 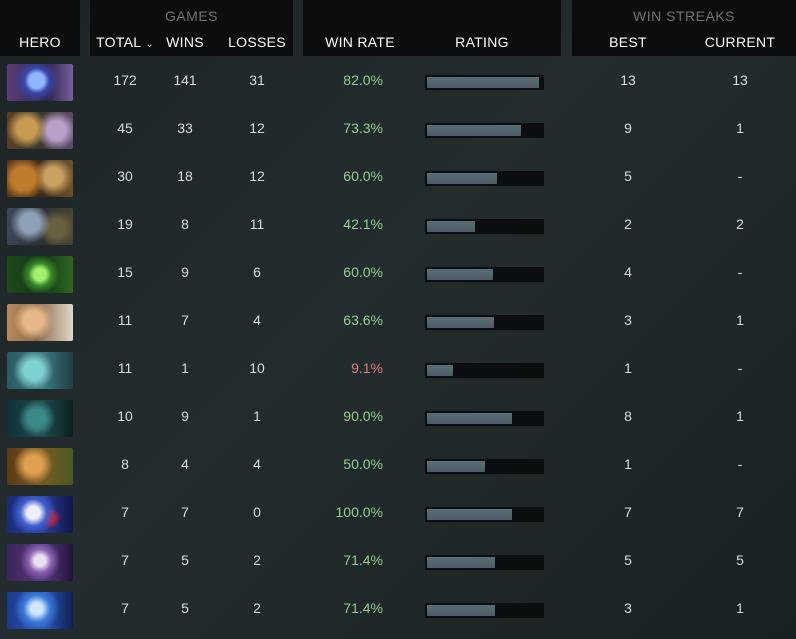 I want to click on total-games-cell: 30, so click(x=125, y=176).